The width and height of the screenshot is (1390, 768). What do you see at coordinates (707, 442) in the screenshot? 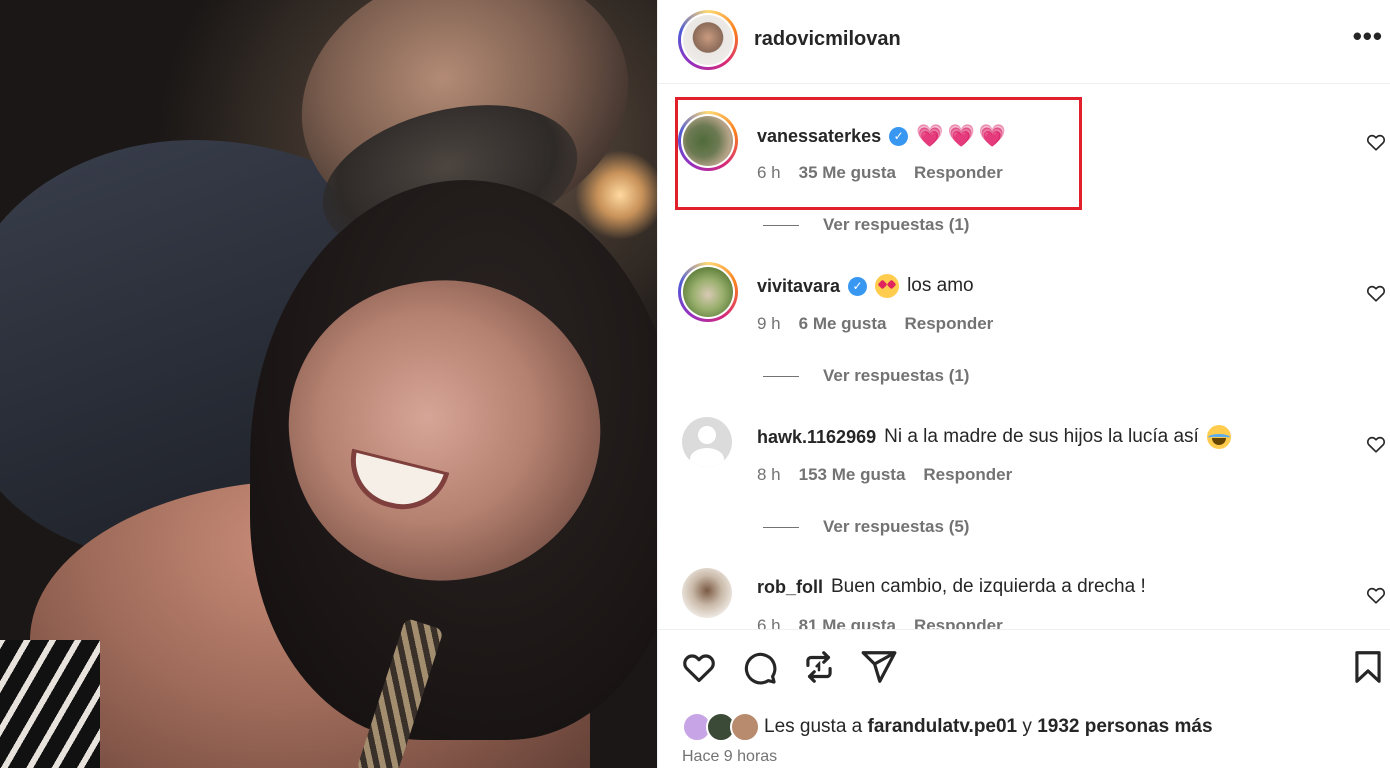
I see `default-avatar-icon` at bounding box center [707, 442].